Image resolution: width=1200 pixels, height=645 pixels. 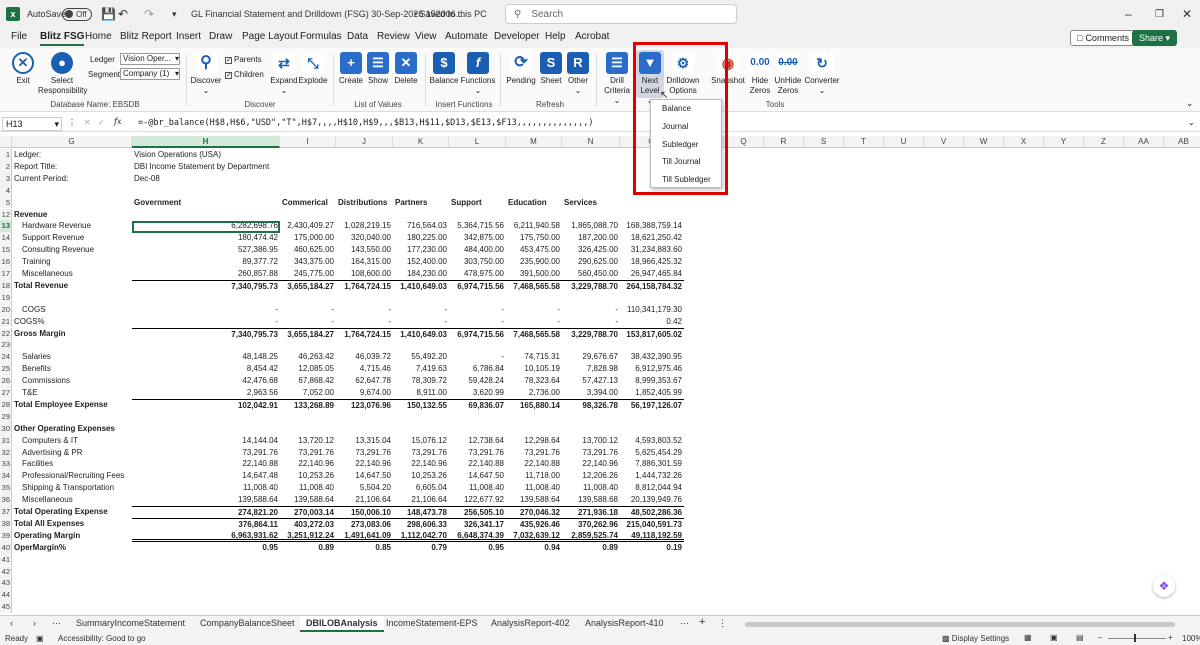 What do you see at coordinates (534, 333) in the screenshot?
I see `value-cell: 7,468,565.58` at bounding box center [534, 333].